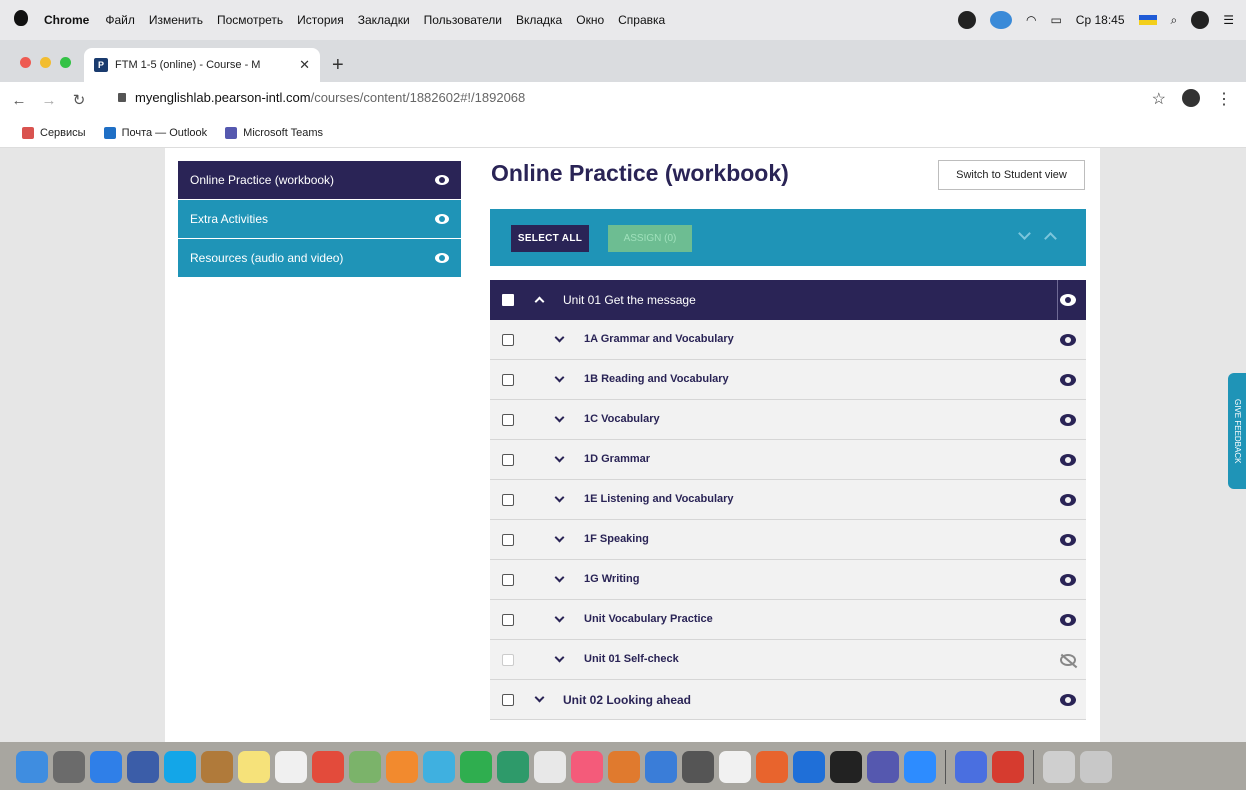 Image resolution: width=1246 pixels, height=790 pixels. I want to click on sidebar-item-online-practice: Online Practice (workbook), so click(319, 180).